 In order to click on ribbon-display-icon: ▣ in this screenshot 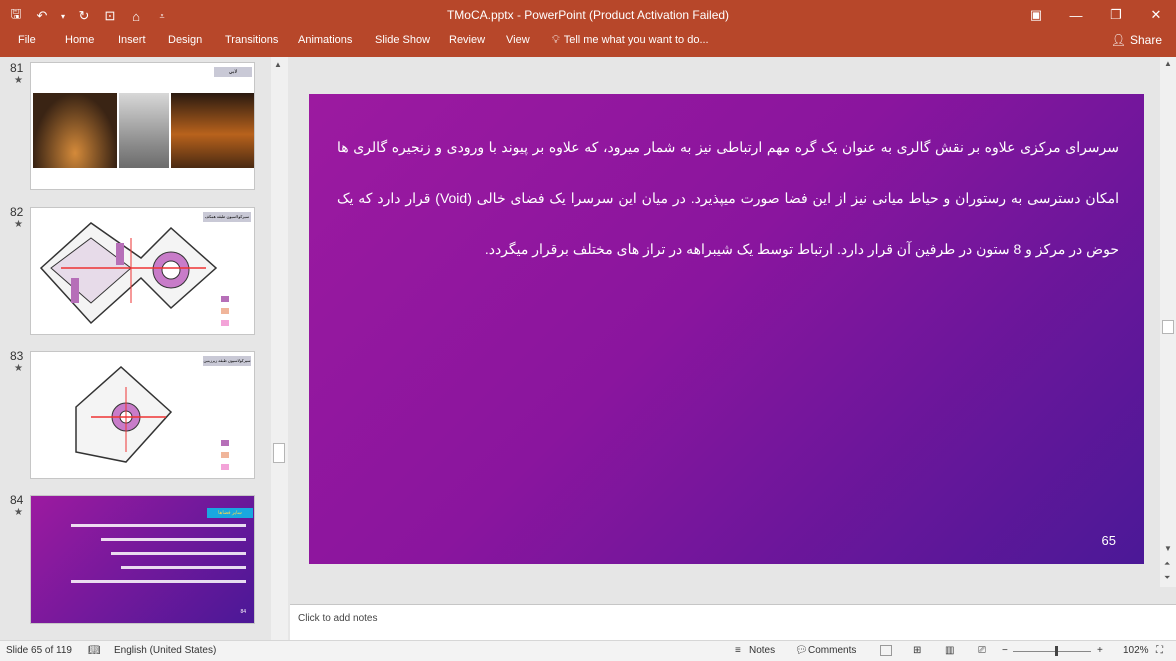, I will do `click(1036, 15)`.